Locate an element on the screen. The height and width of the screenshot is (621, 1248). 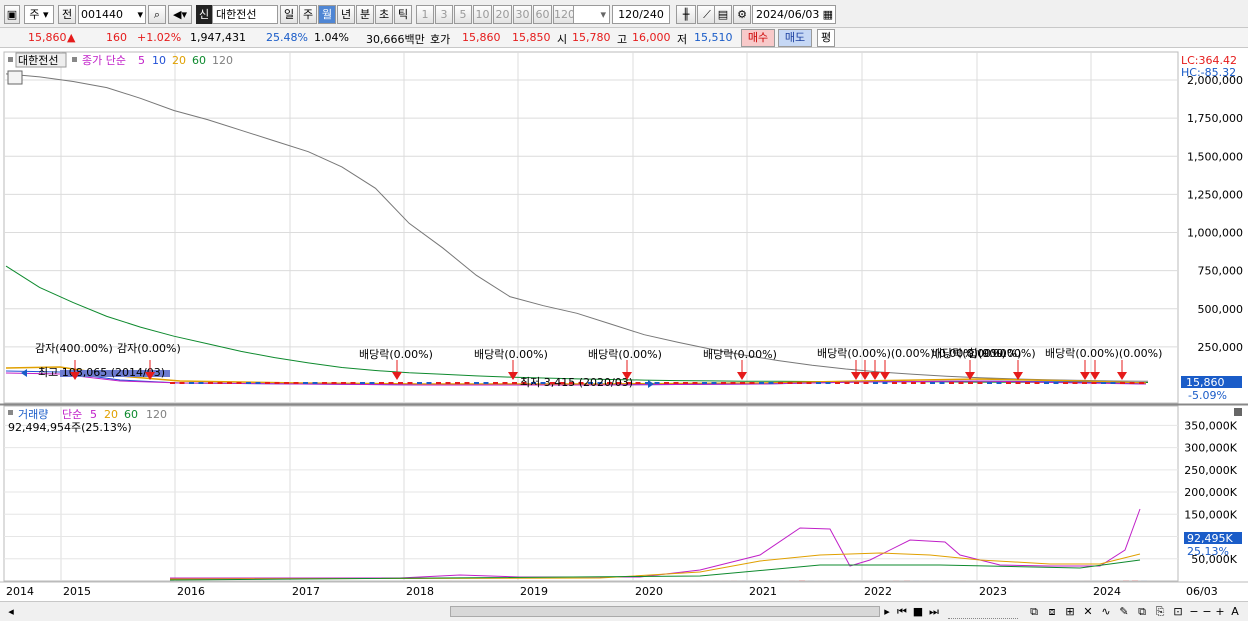
first-page-icon: ⏮ is located at coordinates (902, 611).